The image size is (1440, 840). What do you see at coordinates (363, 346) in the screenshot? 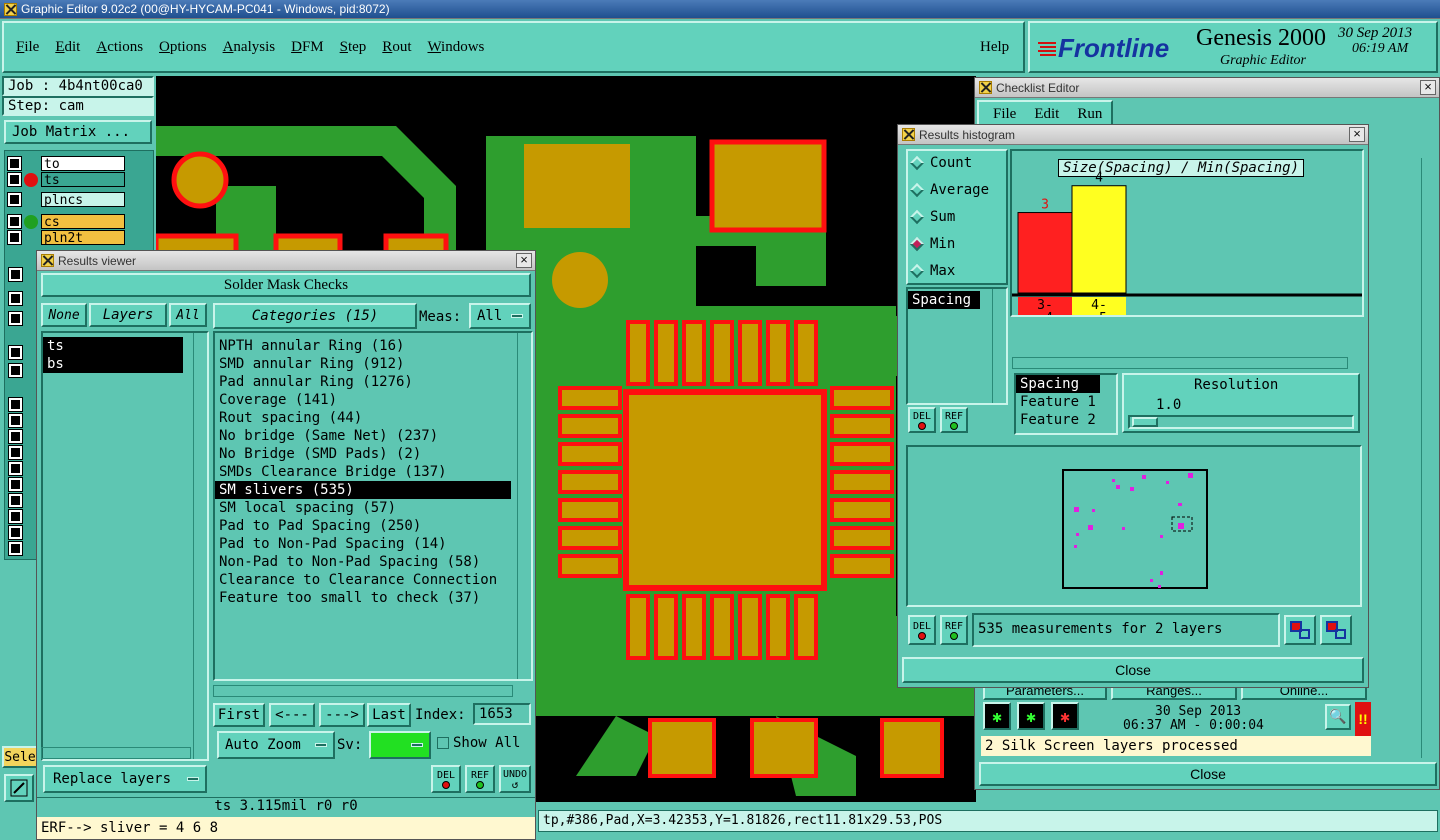
I see `category-item: NPTH annular Ring (16)` at bounding box center [363, 346].